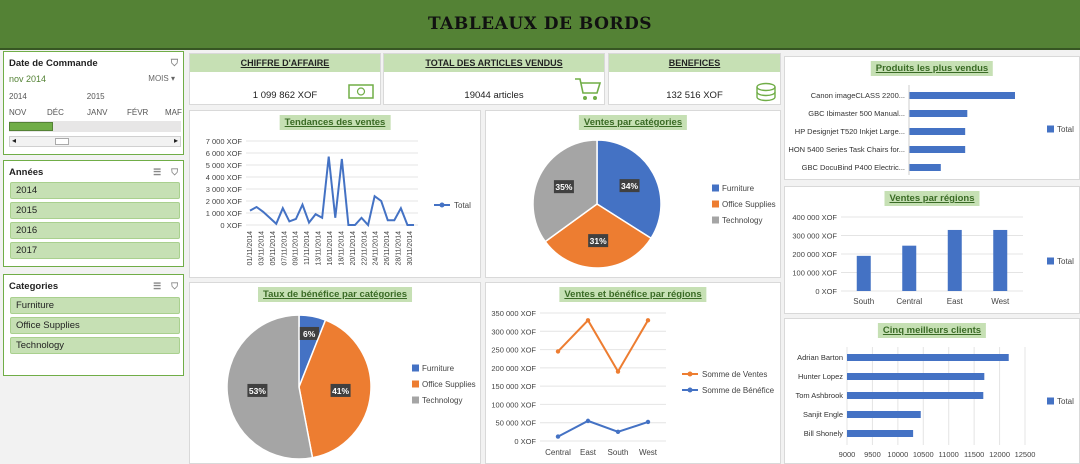  I want to click on x-tick-label: 03/11/2014, so click(261, 248).